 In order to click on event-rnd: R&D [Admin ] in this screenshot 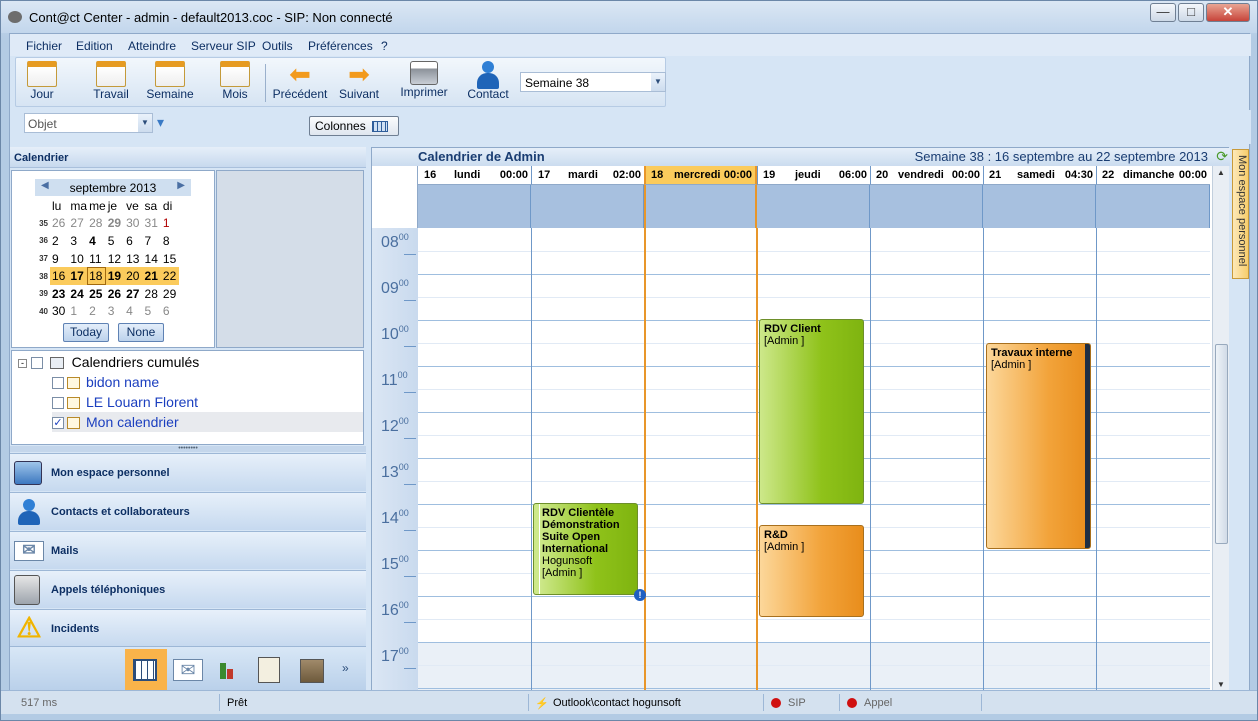, I will do `click(811, 571)`.